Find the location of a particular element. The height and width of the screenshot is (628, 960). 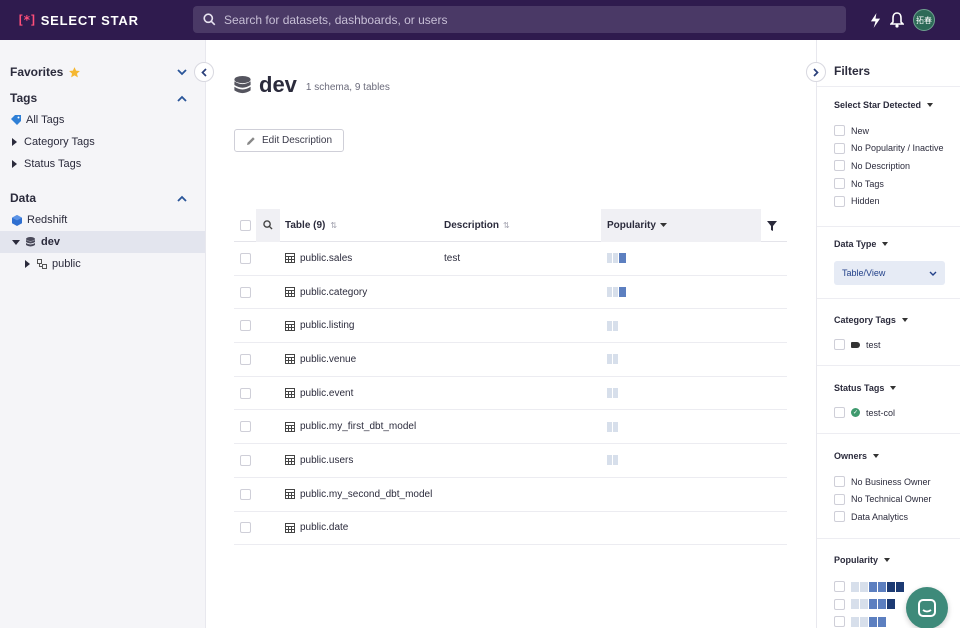

column-header-description: Description ⇅ is located at coordinates (522, 225).